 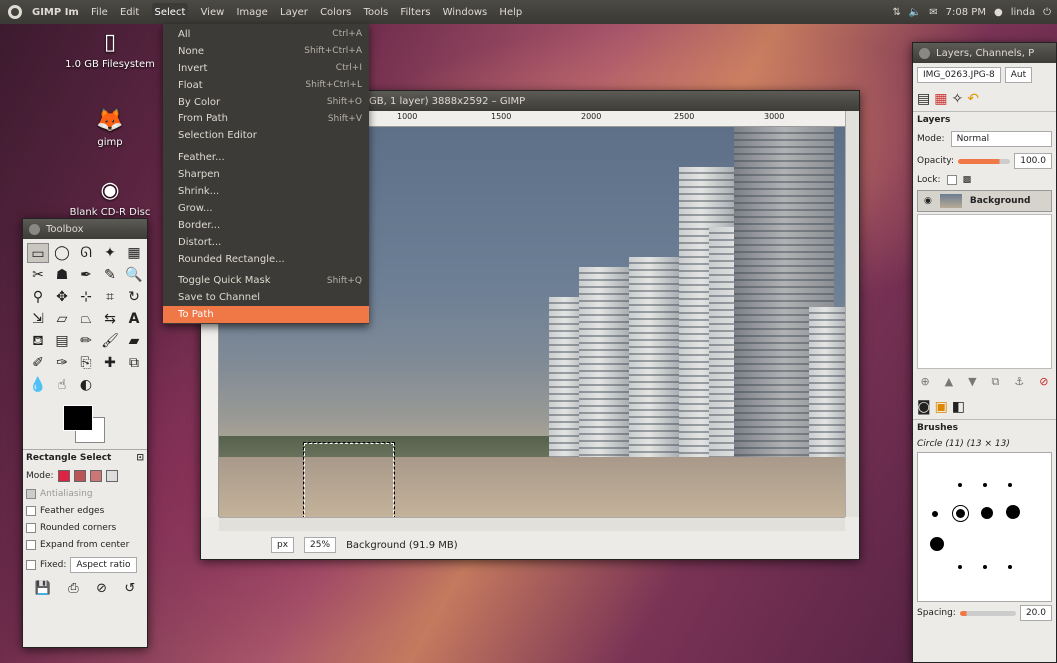 I want to click on color-picker-tool-icon: ✎, so click(x=110, y=275).